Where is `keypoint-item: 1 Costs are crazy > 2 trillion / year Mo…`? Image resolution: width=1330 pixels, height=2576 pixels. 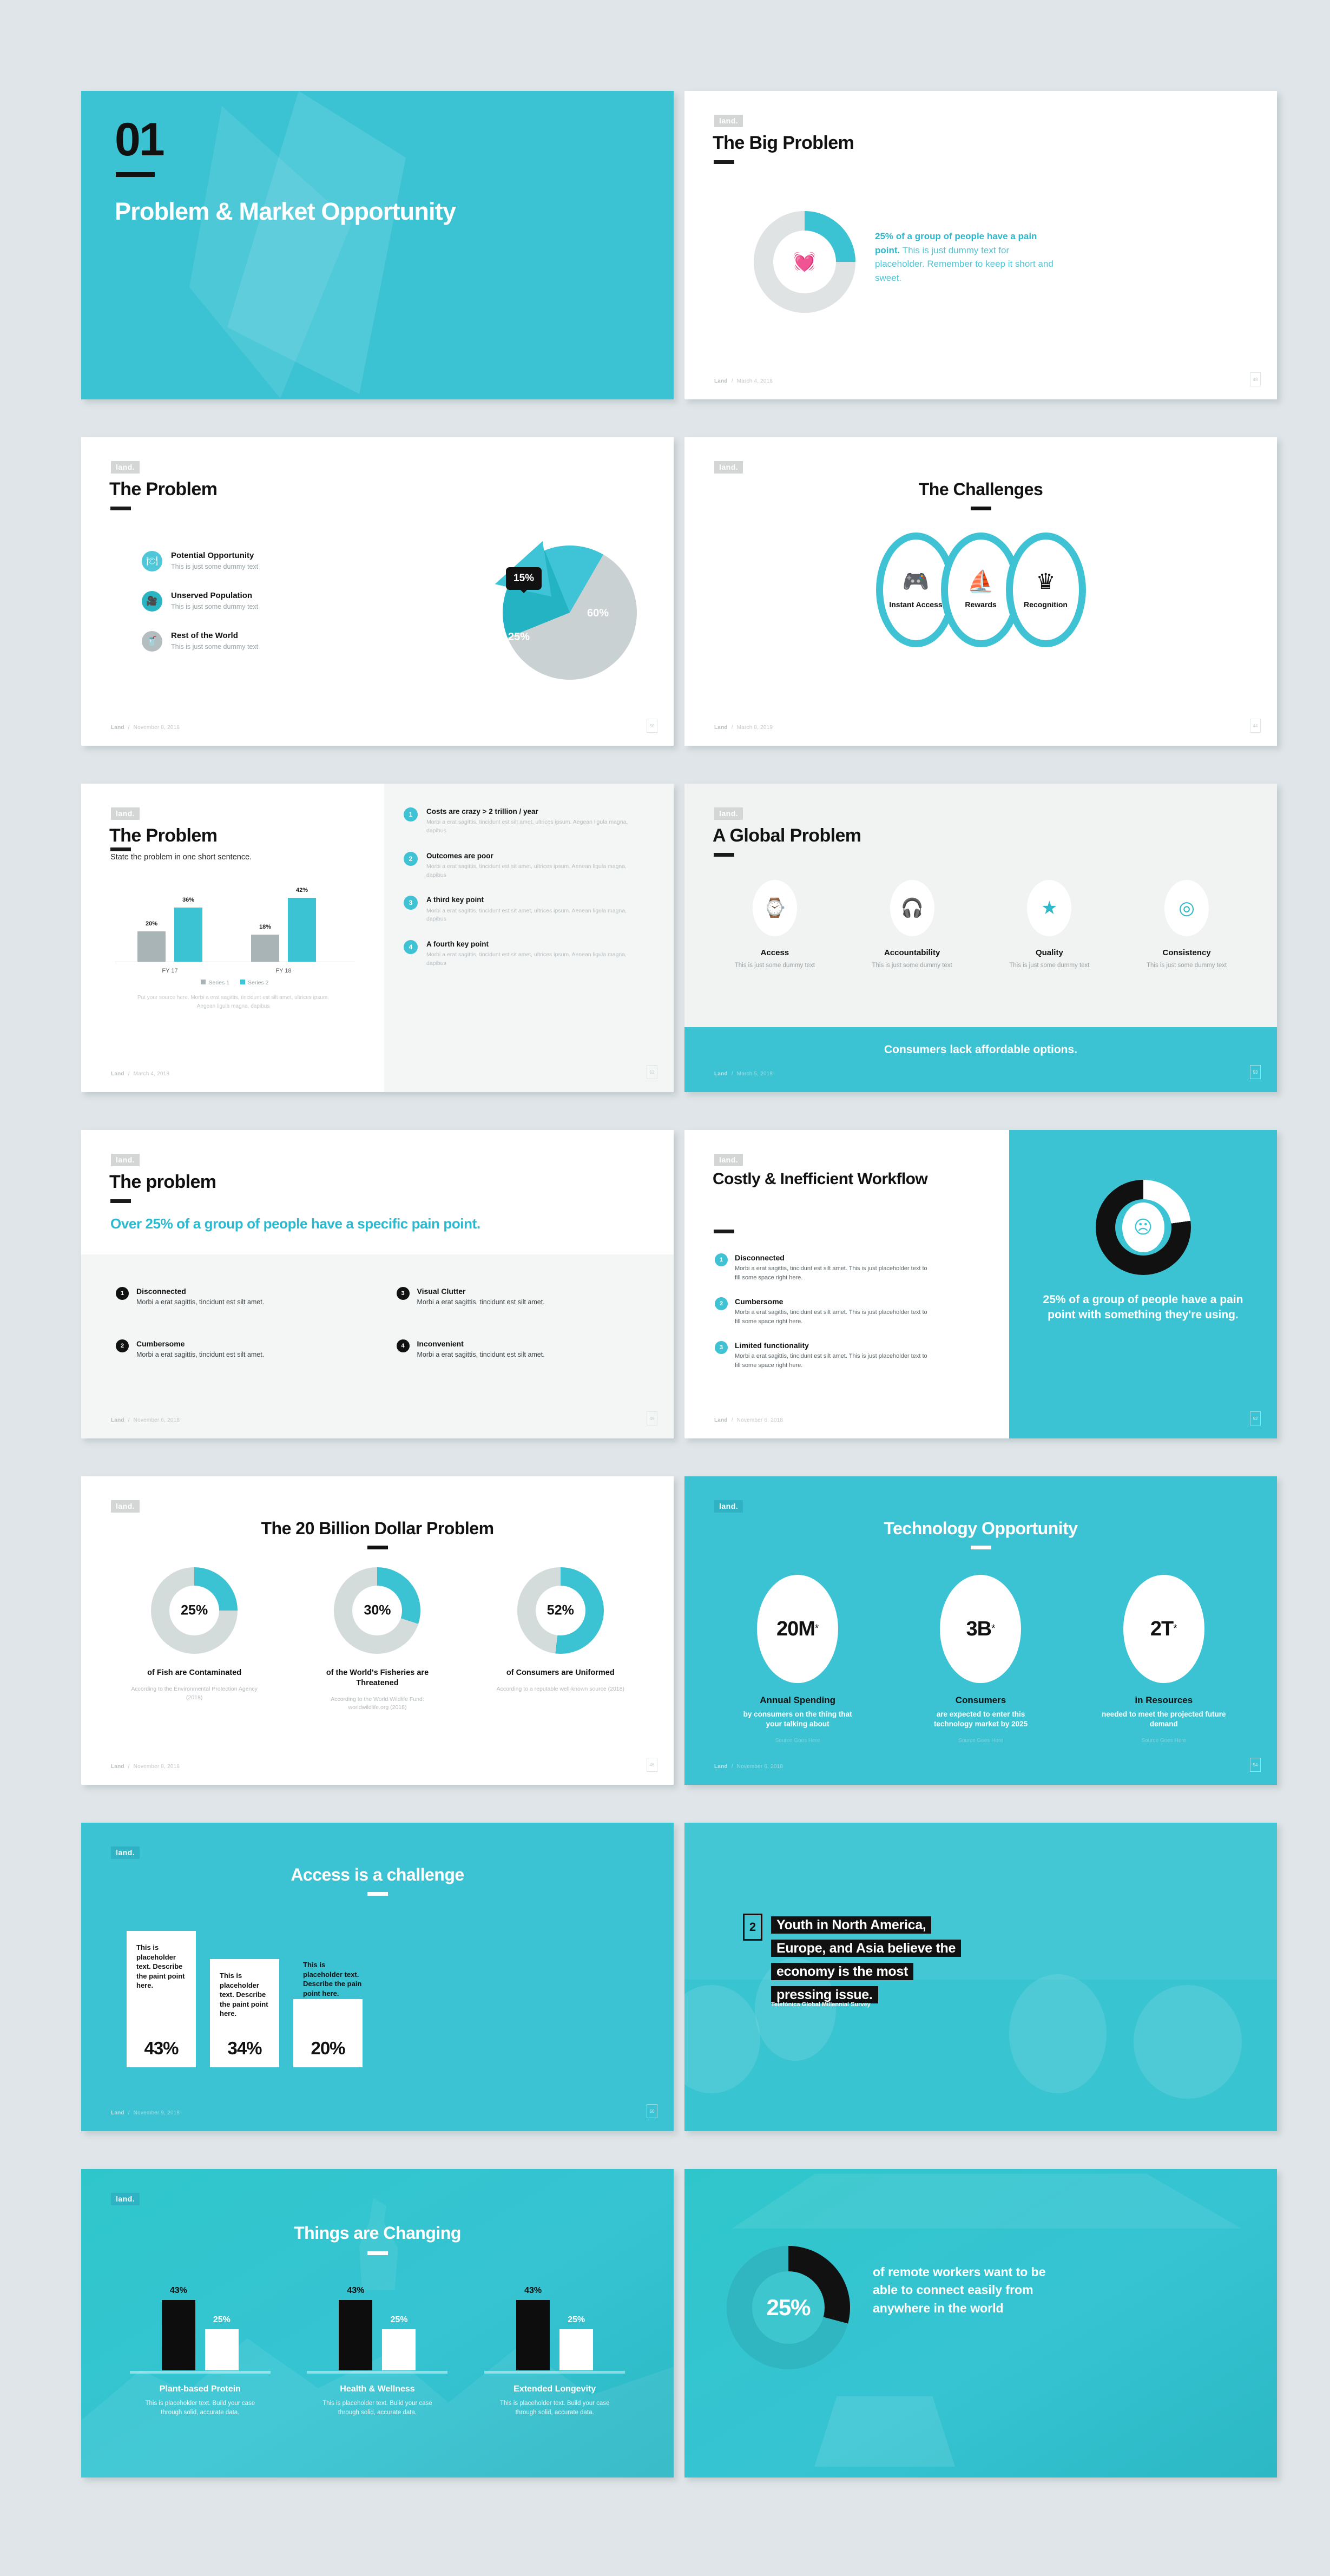 keypoint-item: 1 Costs are crazy > 2 trillion / year Mo… is located at coordinates (520, 821).